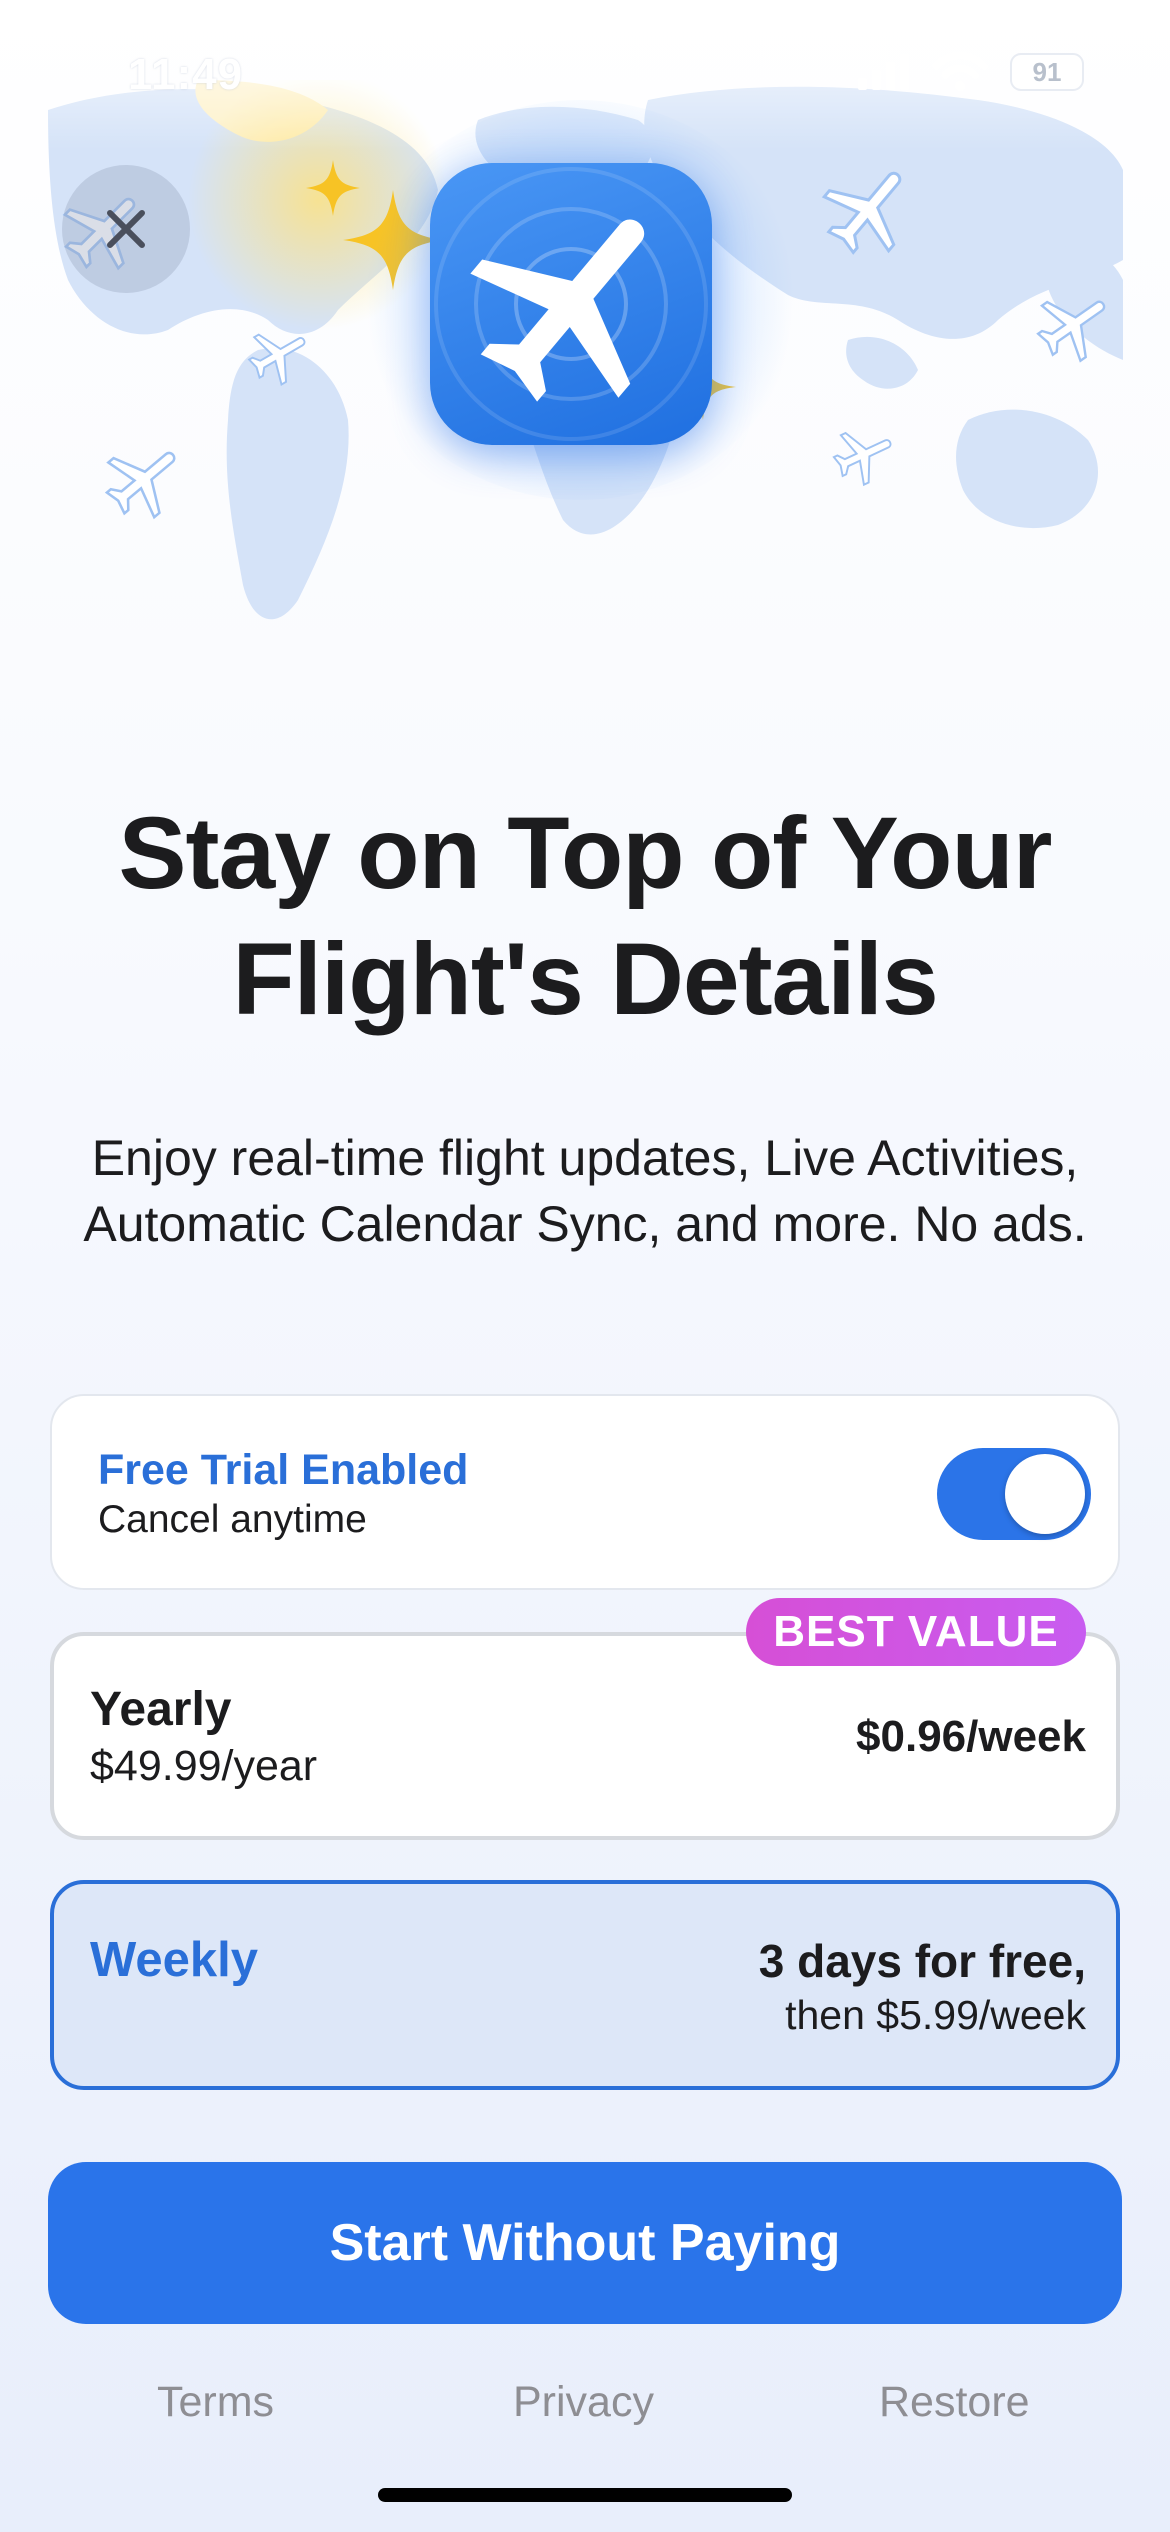 The height and width of the screenshot is (2532, 1170). I want to click on plan-trial-offer: 3 days for free,, so click(922, 1961).